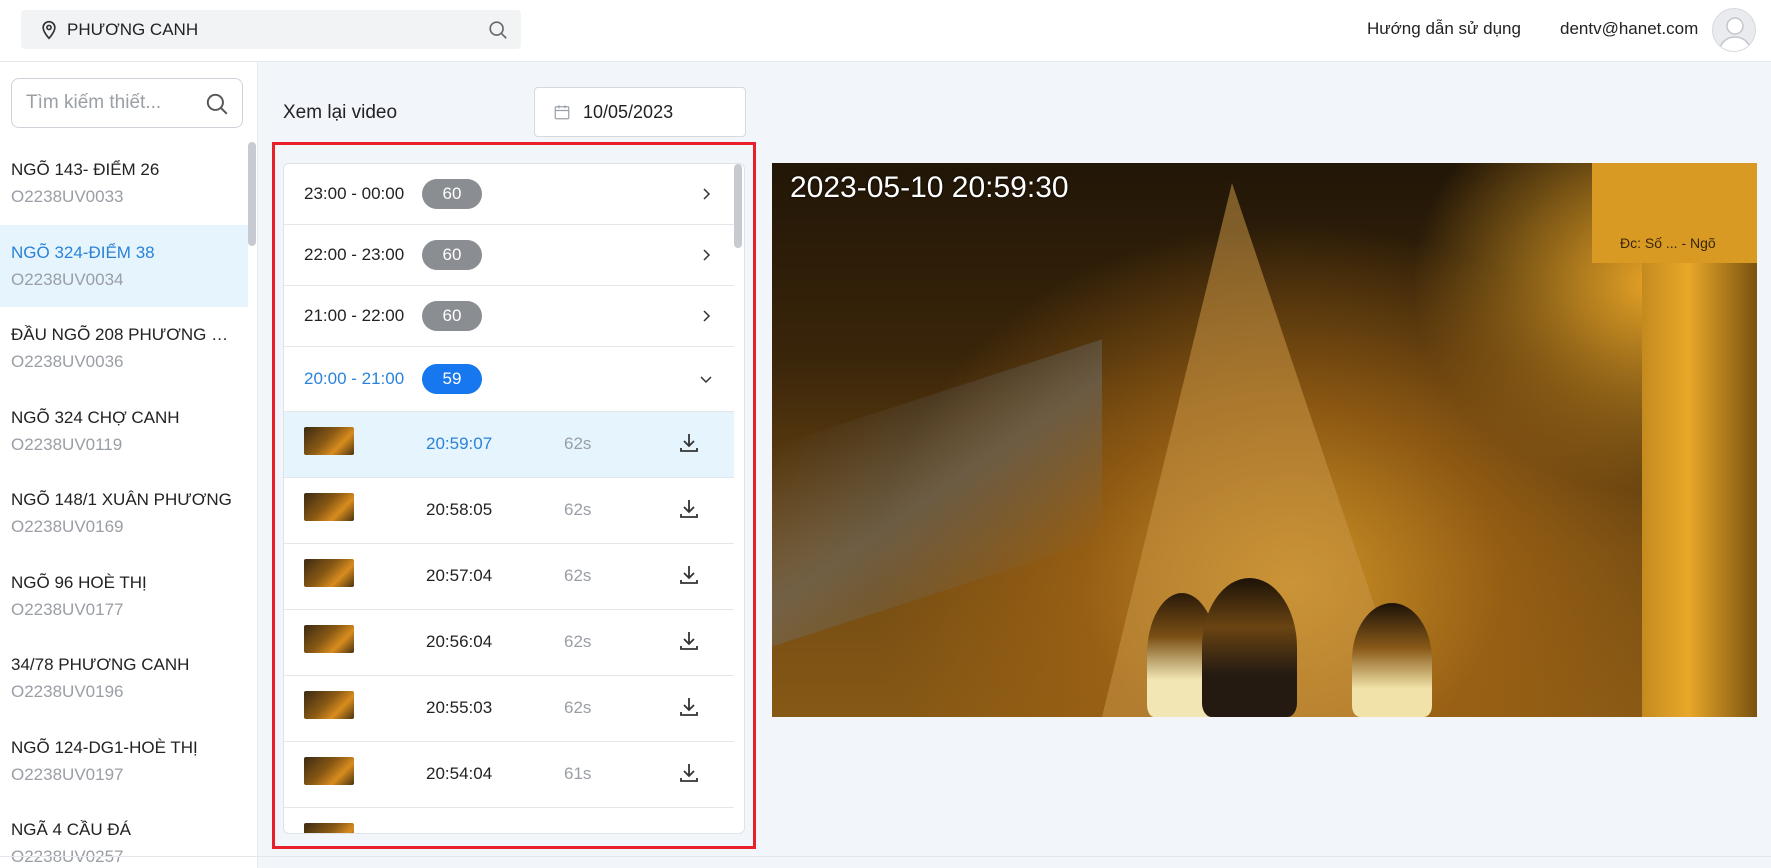  I want to click on device-code: O2238UV0034, so click(67, 279).